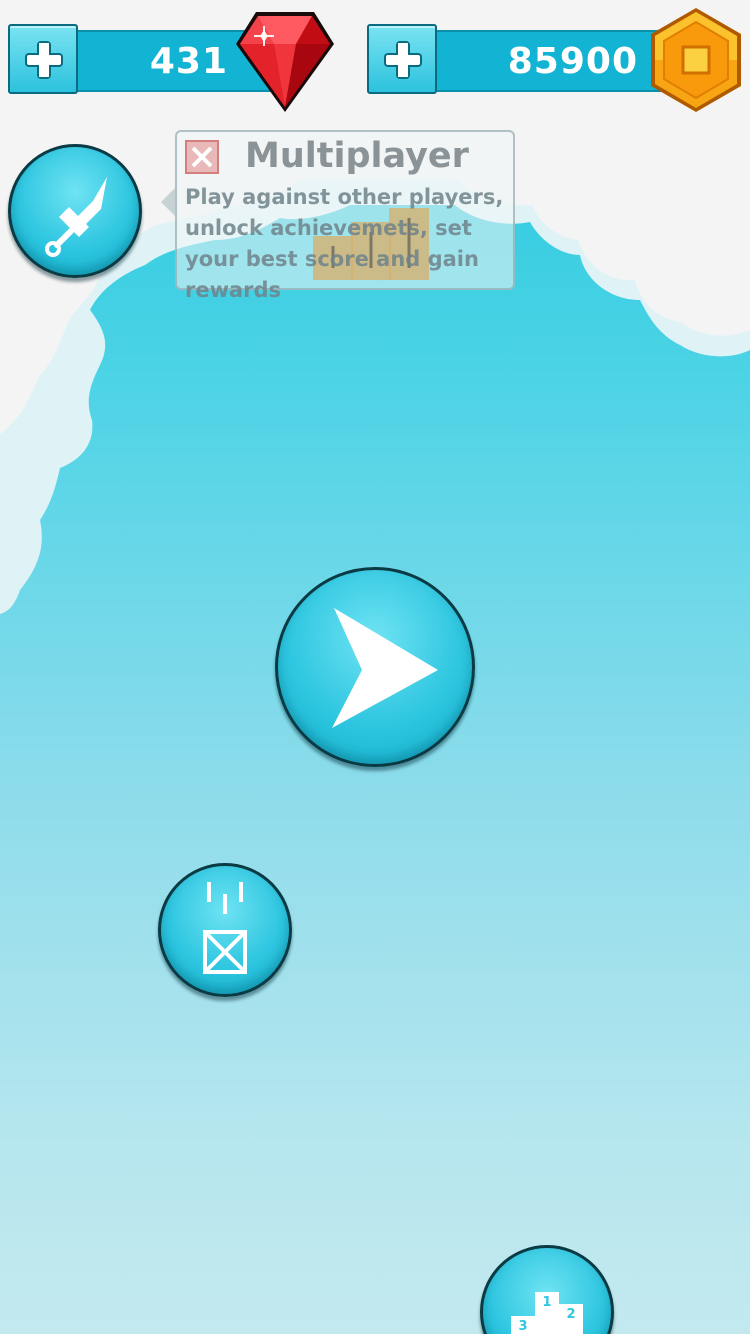 The width and height of the screenshot is (750, 1334). What do you see at coordinates (572, 61) in the screenshot?
I see `coins-count: 85900` at bounding box center [572, 61].